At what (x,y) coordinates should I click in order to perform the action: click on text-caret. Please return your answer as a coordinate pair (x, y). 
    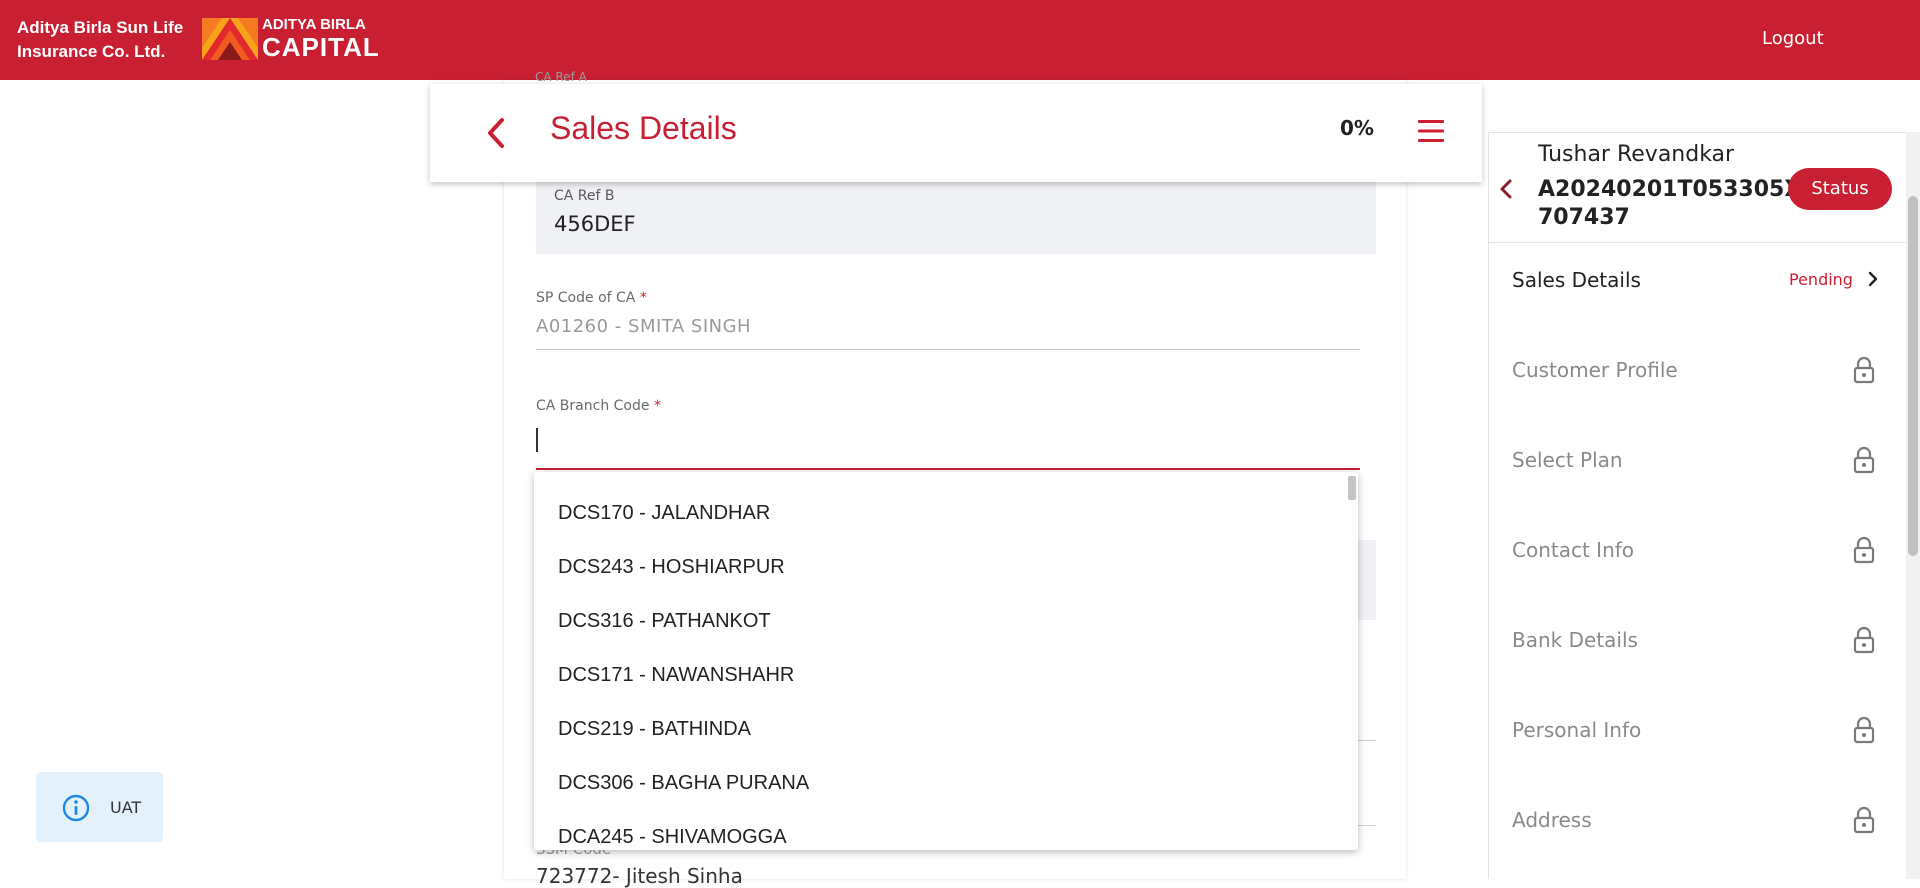
    Looking at the image, I should click on (537, 440).